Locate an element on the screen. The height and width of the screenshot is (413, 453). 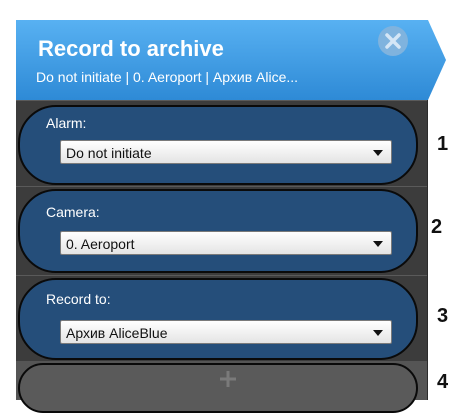
alarm-select-value: Do not initiate is located at coordinates (109, 153).